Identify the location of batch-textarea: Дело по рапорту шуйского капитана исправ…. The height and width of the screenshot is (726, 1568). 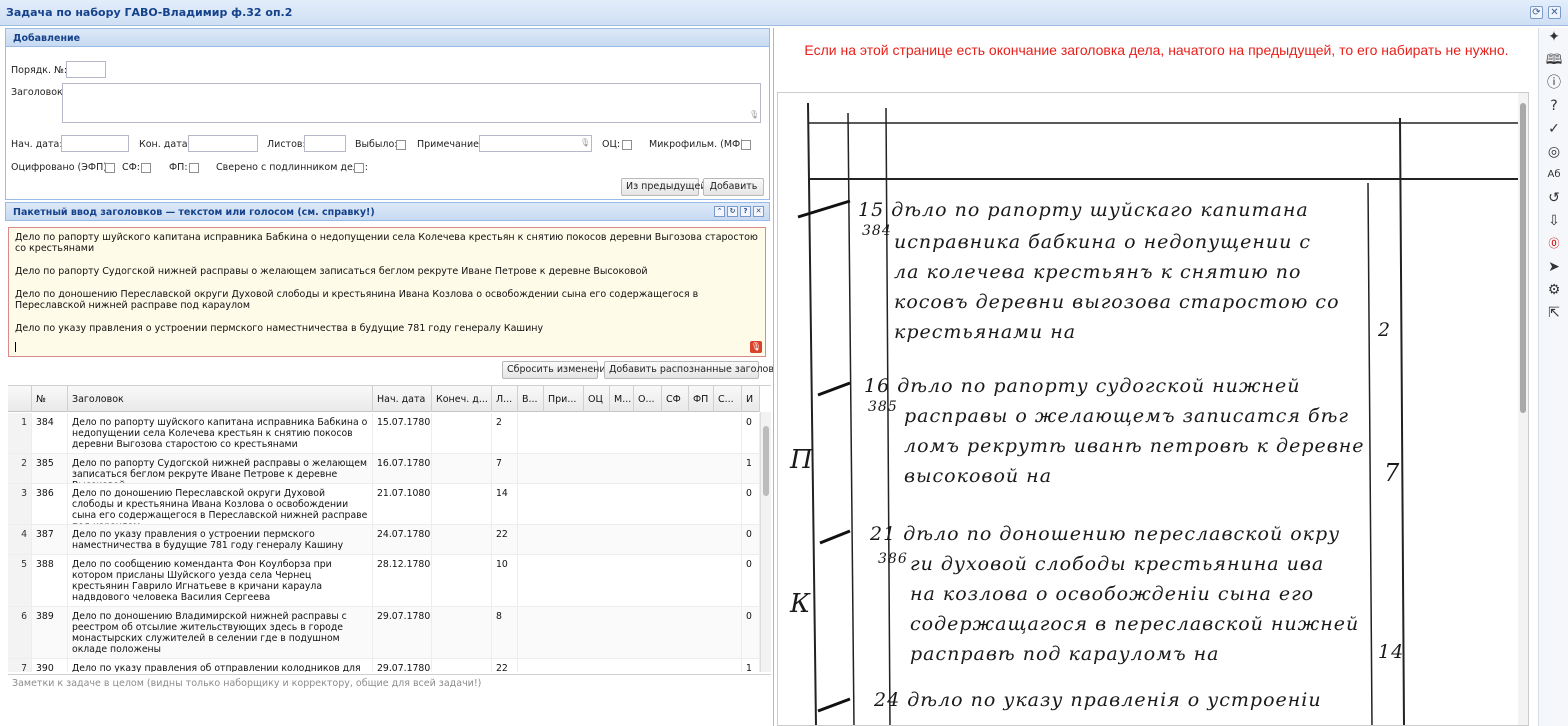
(387, 292).